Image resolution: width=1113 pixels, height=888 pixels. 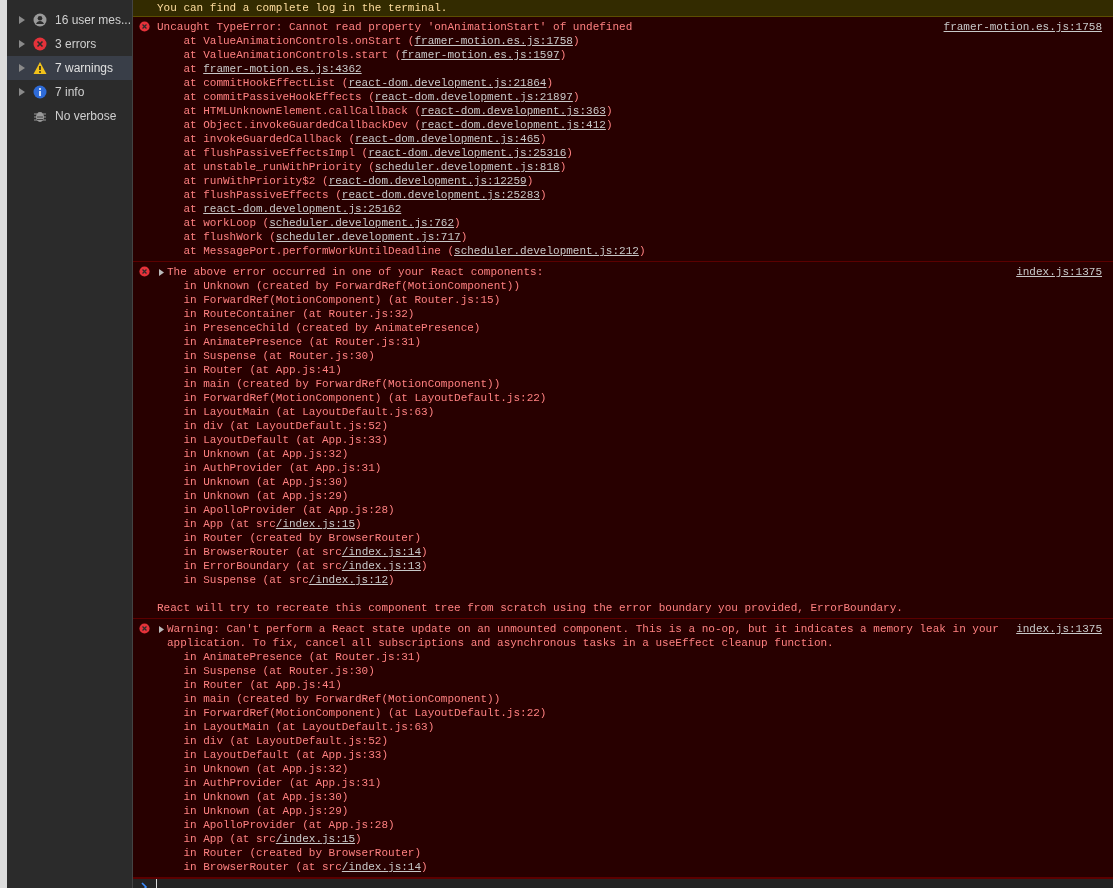 I want to click on sidebar-item: 3 errors, so click(x=69, y=44).